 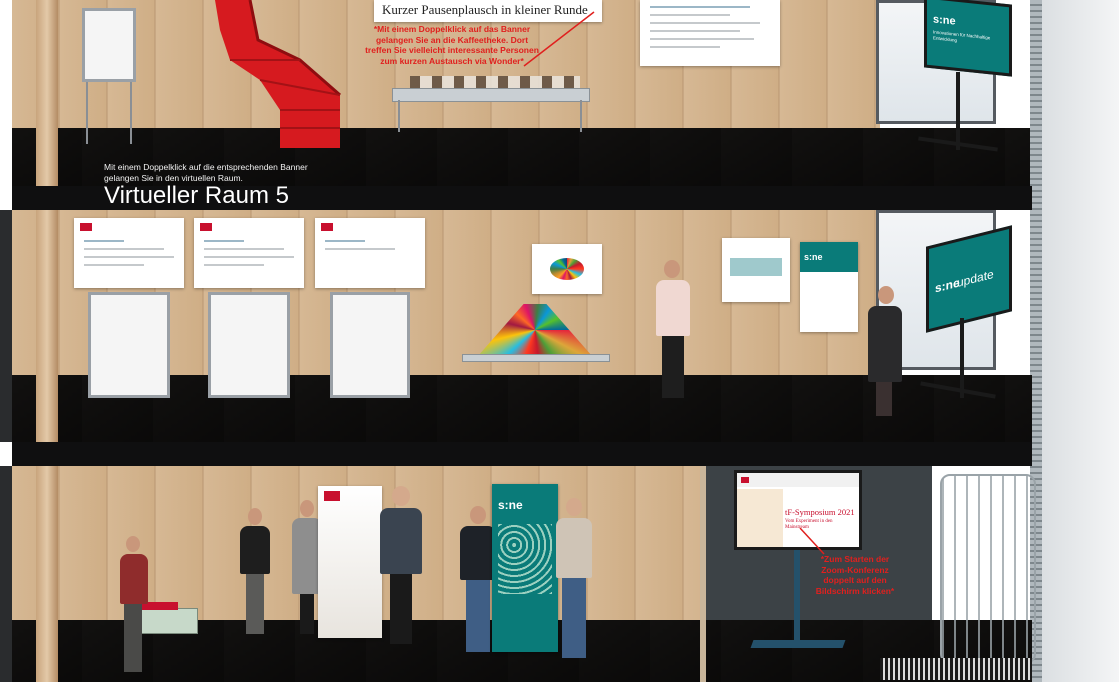 What do you see at coordinates (756, 270) in the screenshot?
I see `infographic-poster` at bounding box center [756, 270].